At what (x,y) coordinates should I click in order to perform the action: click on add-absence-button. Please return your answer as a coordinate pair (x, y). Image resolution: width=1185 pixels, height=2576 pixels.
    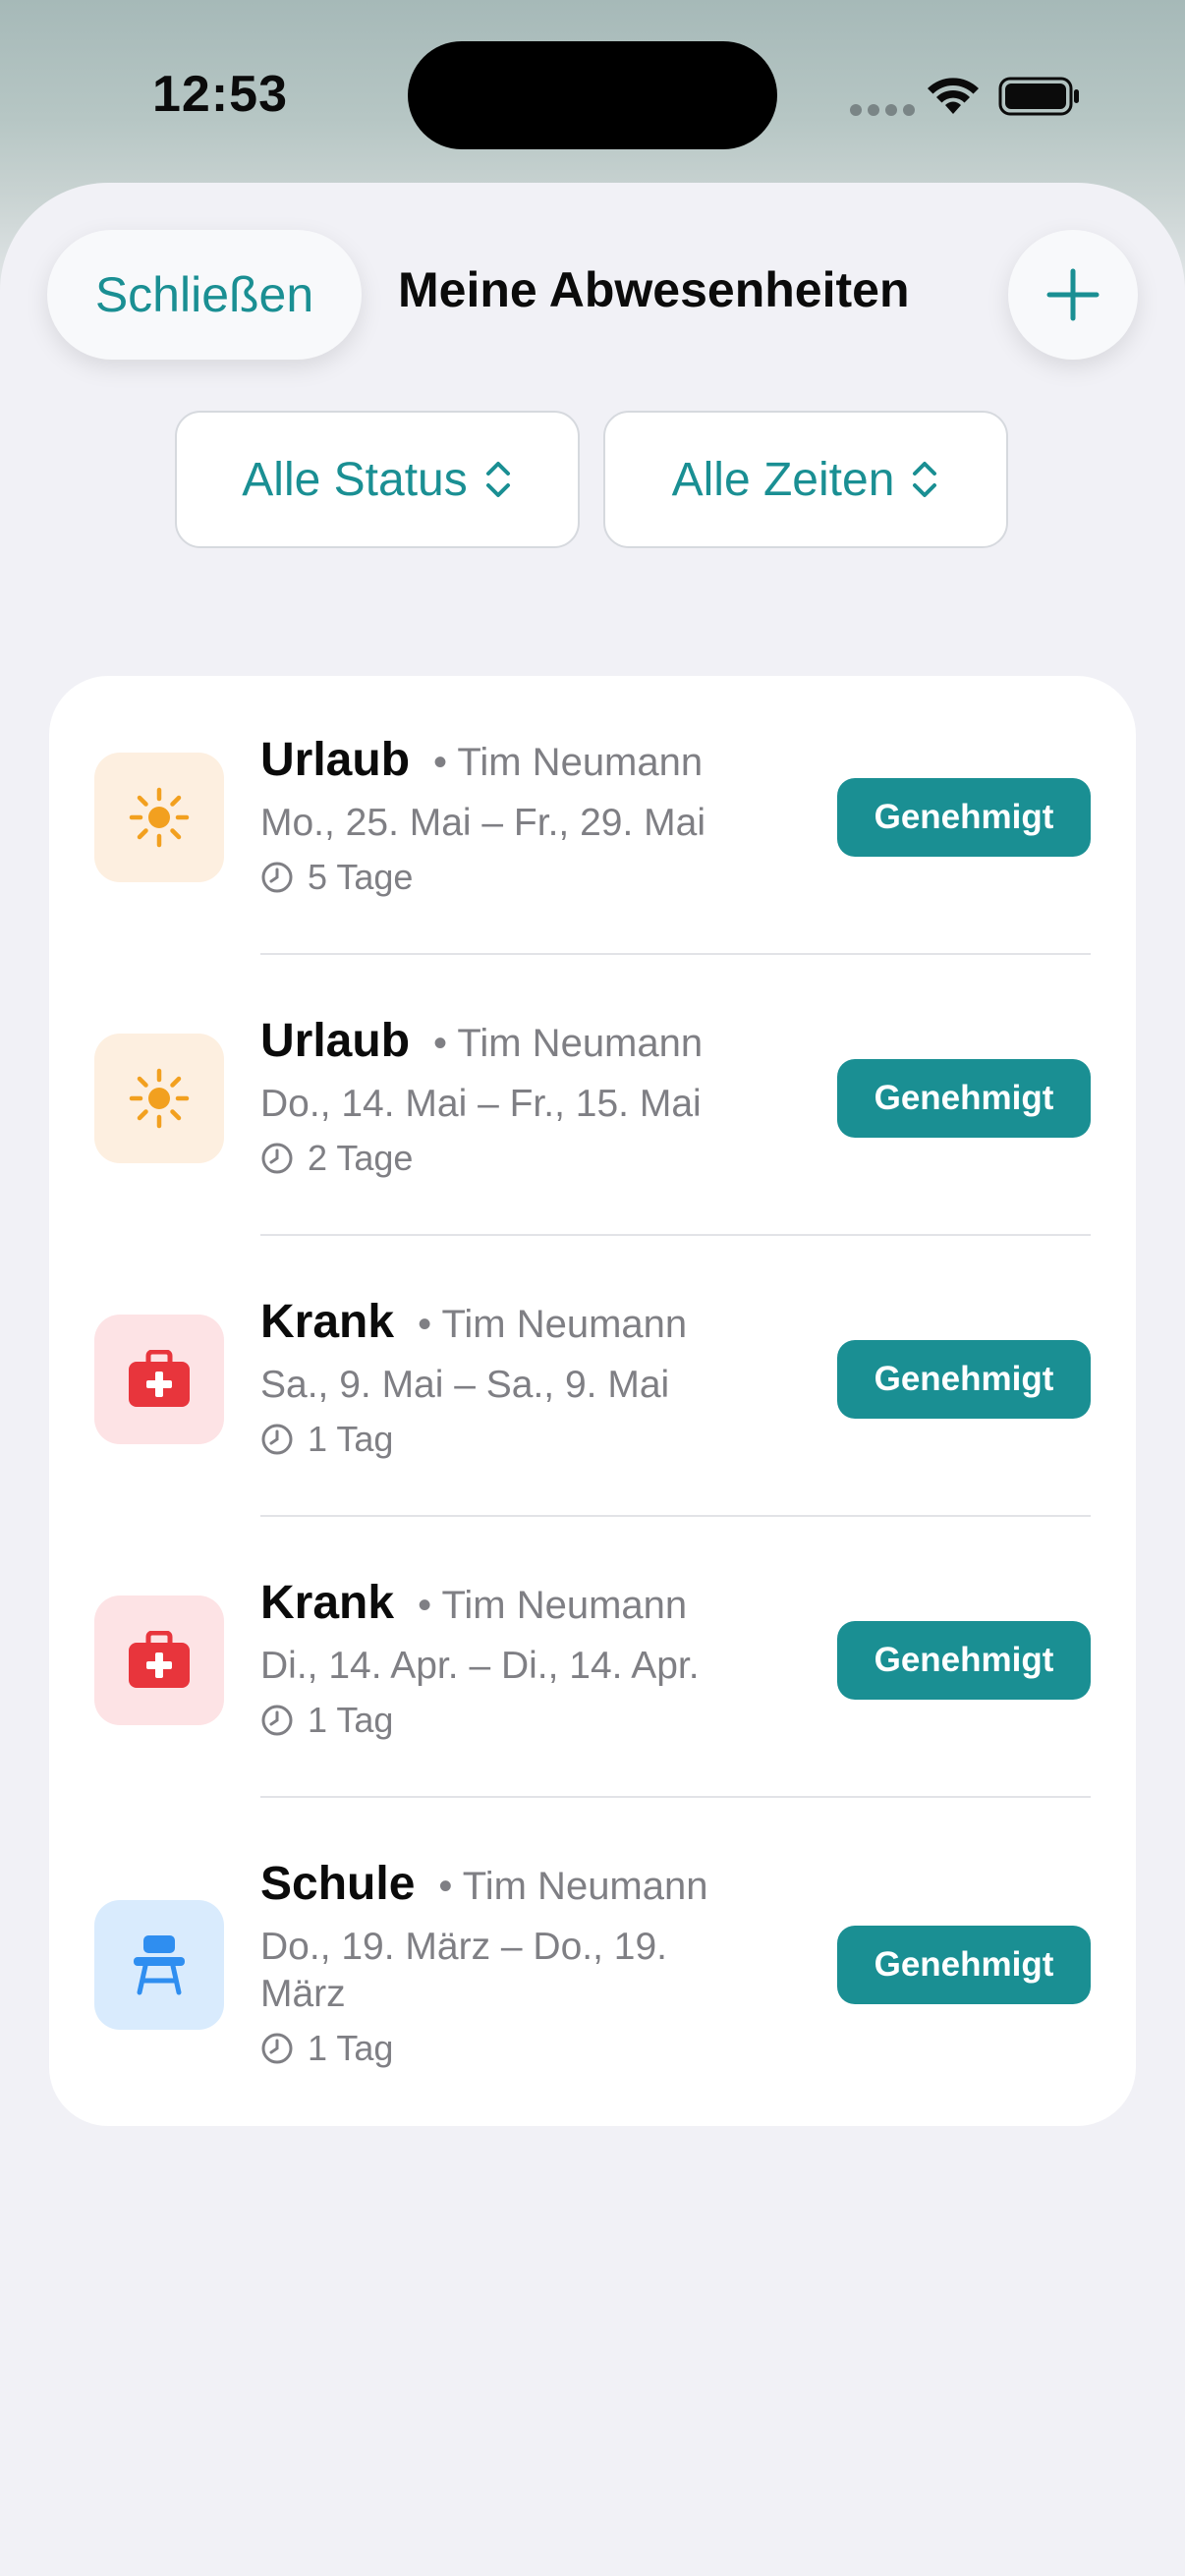
    Looking at the image, I should click on (1073, 295).